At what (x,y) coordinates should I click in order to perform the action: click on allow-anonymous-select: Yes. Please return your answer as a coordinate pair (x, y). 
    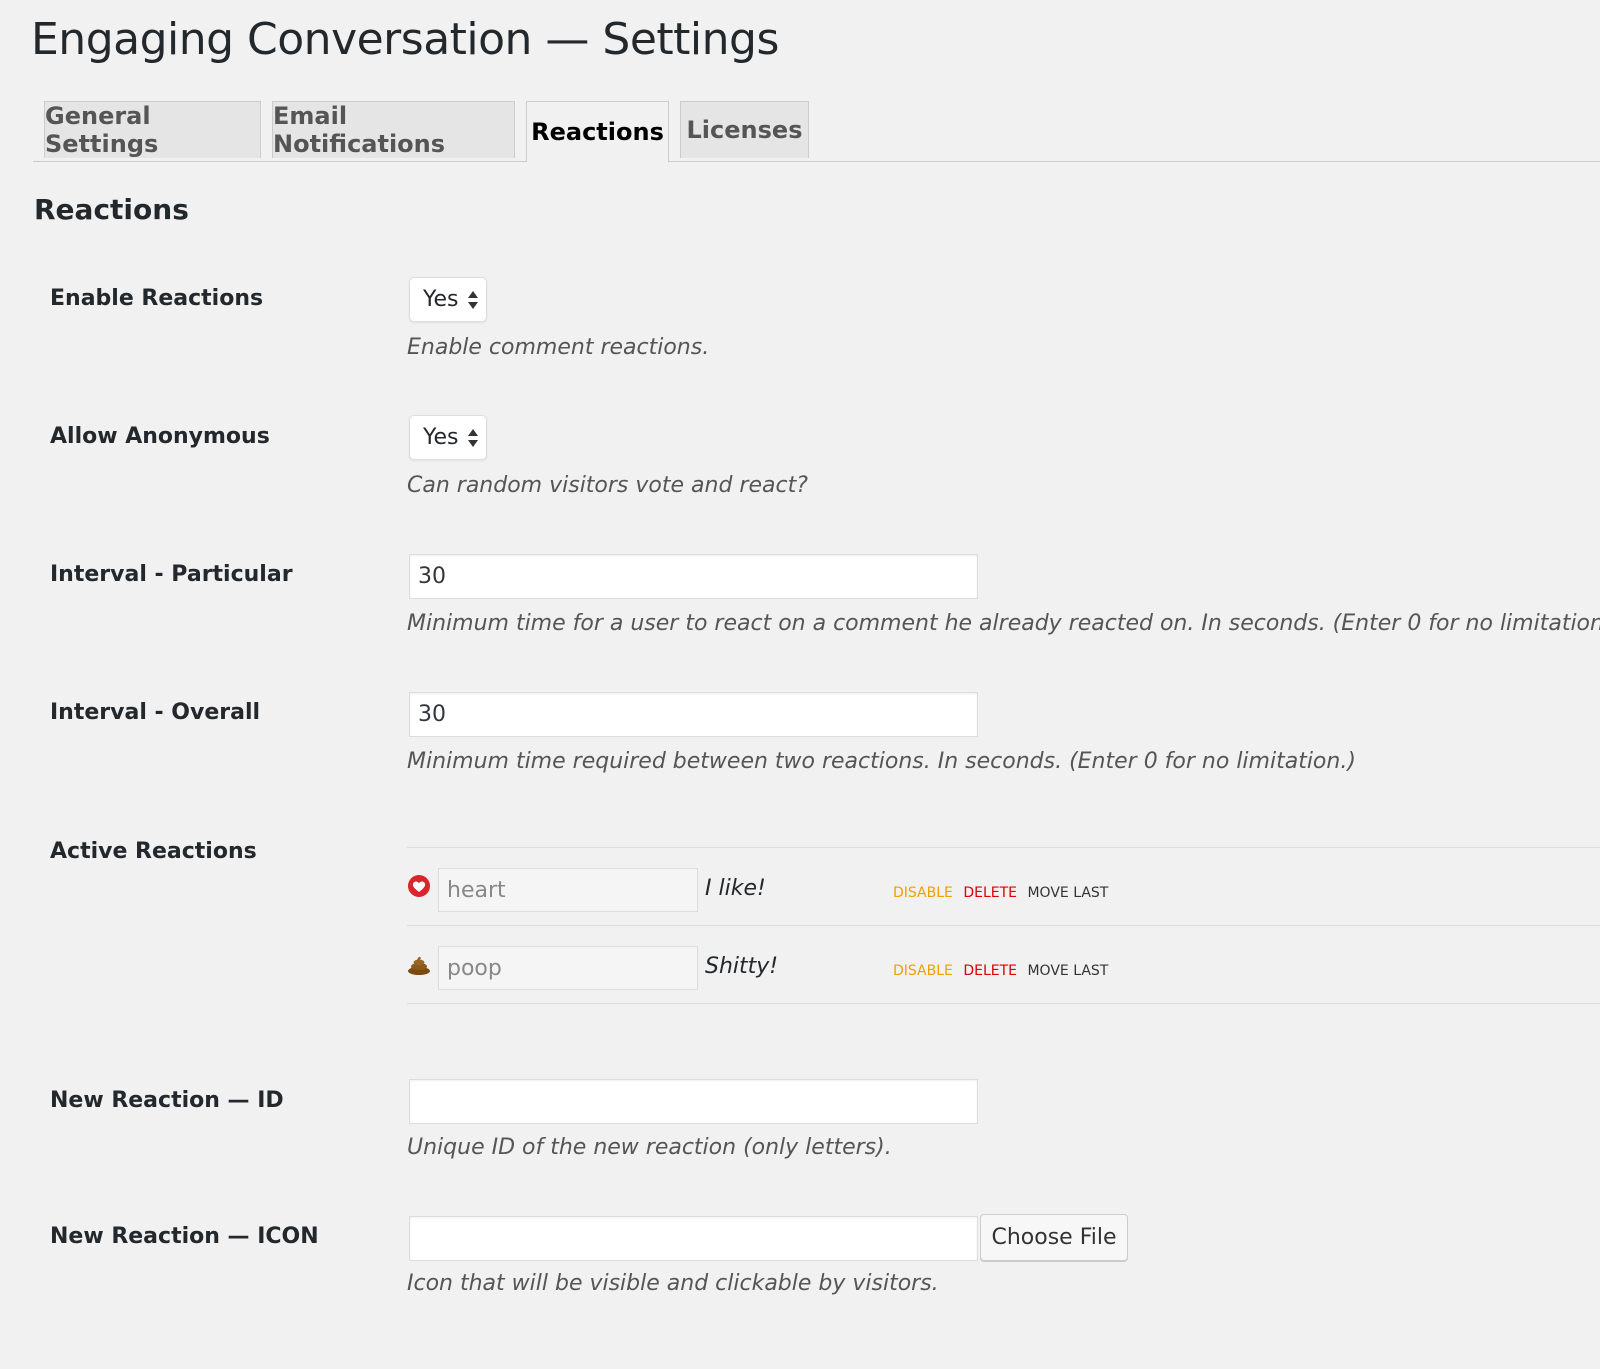
    Looking at the image, I should click on (448, 437).